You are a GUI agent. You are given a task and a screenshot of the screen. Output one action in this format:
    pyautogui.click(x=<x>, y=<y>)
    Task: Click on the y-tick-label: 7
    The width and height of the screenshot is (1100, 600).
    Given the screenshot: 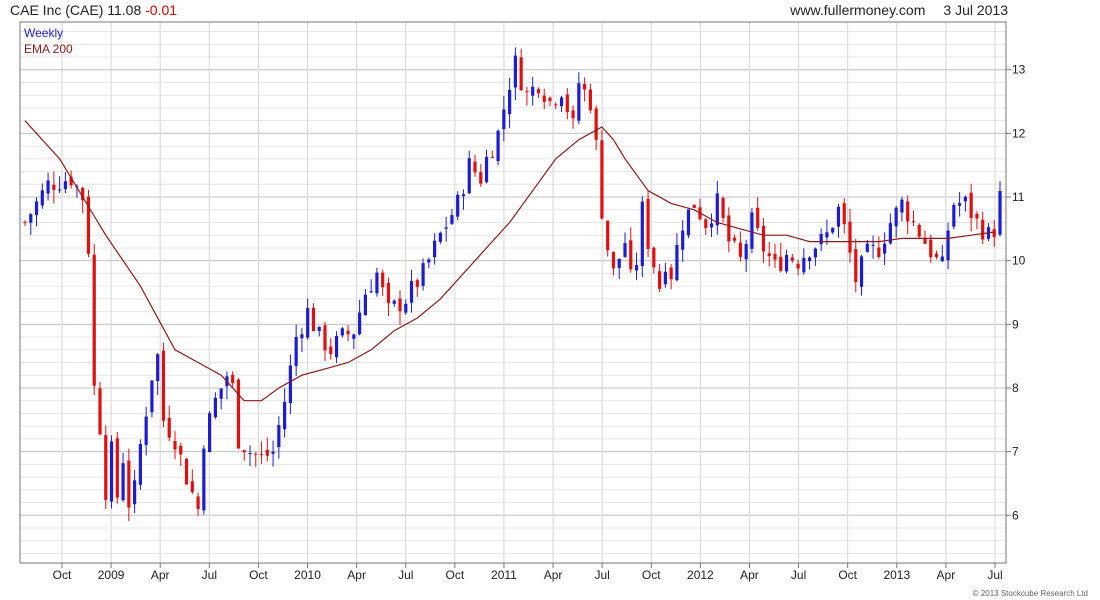 What is the action you would take?
    pyautogui.click(x=1015, y=452)
    